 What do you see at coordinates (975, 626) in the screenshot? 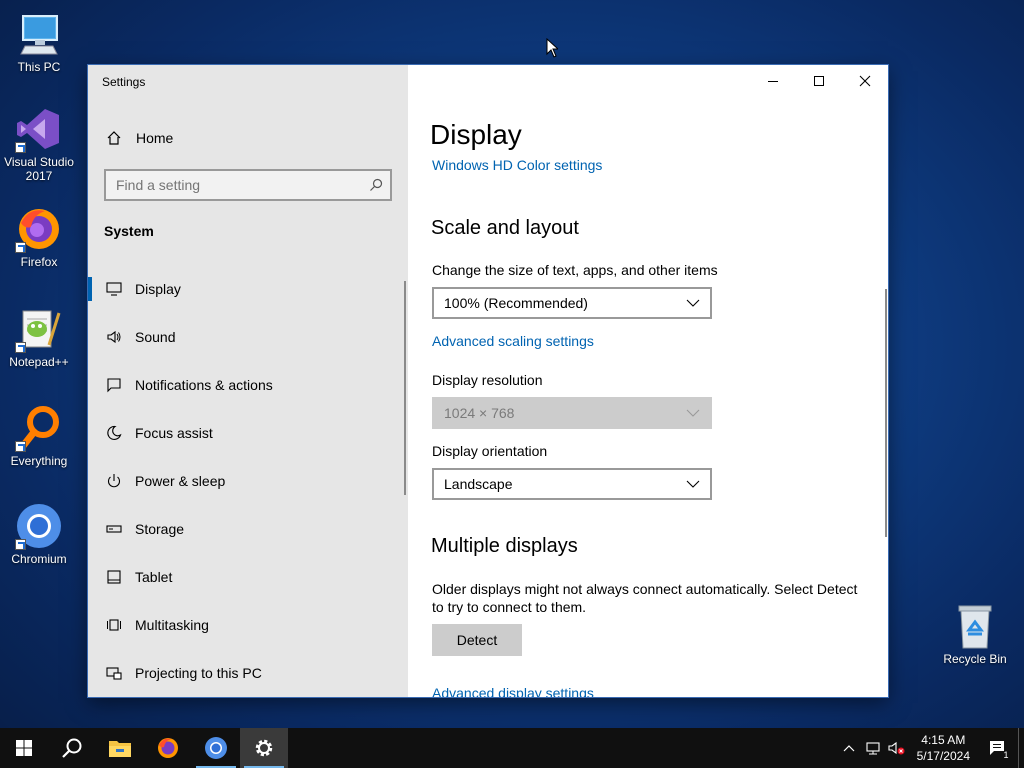
I see `recycle-bin-icon` at bounding box center [975, 626].